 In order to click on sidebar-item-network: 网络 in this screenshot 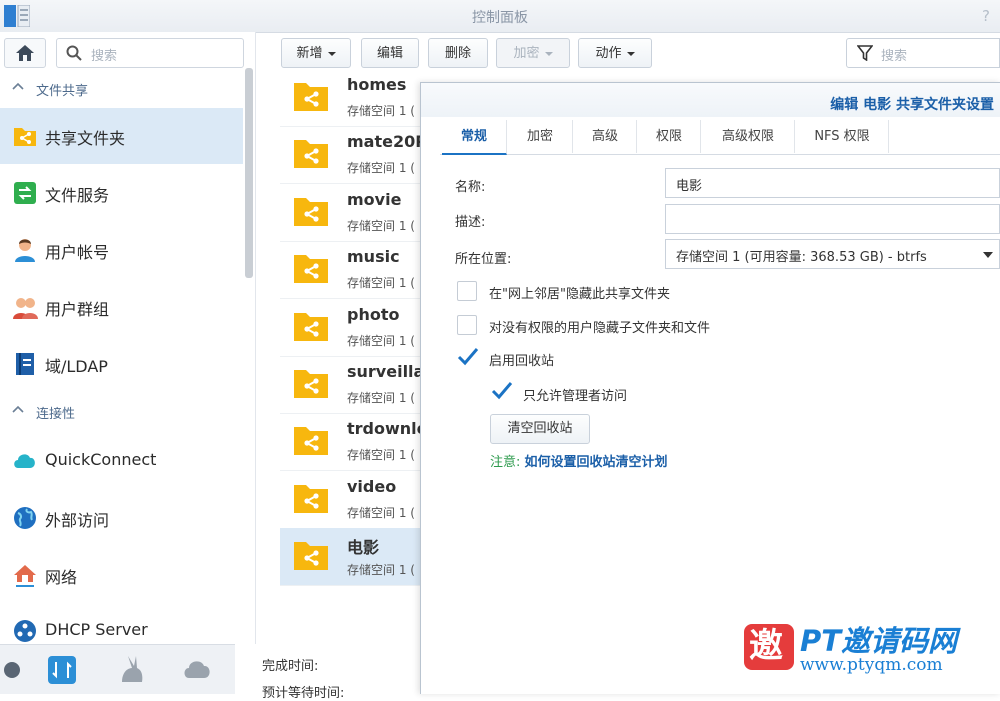, I will do `click(121, 575)`.